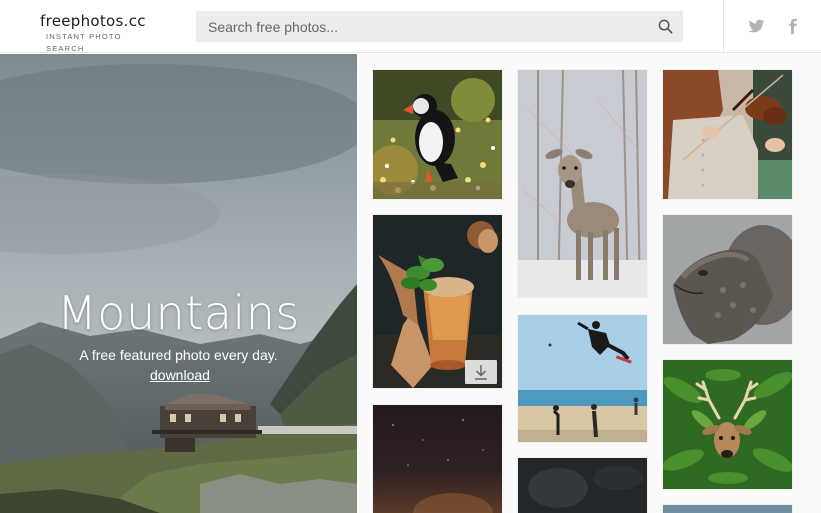  I want to click on hero-title: Mountains, so click(178, 313).